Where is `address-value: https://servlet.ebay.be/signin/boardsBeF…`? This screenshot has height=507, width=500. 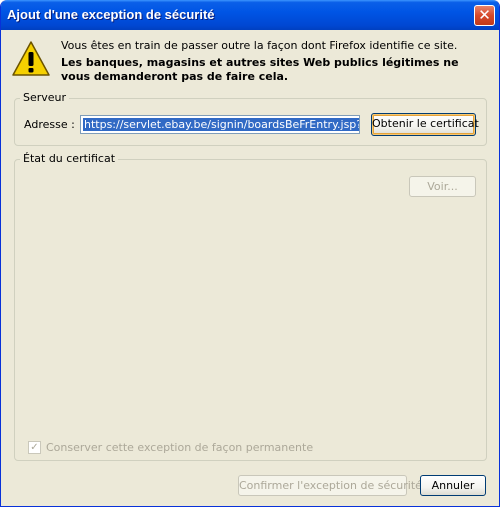 address-value: https://servlet.ebay.be/signin/boardsBeF… is located at coordinates (221, 124).